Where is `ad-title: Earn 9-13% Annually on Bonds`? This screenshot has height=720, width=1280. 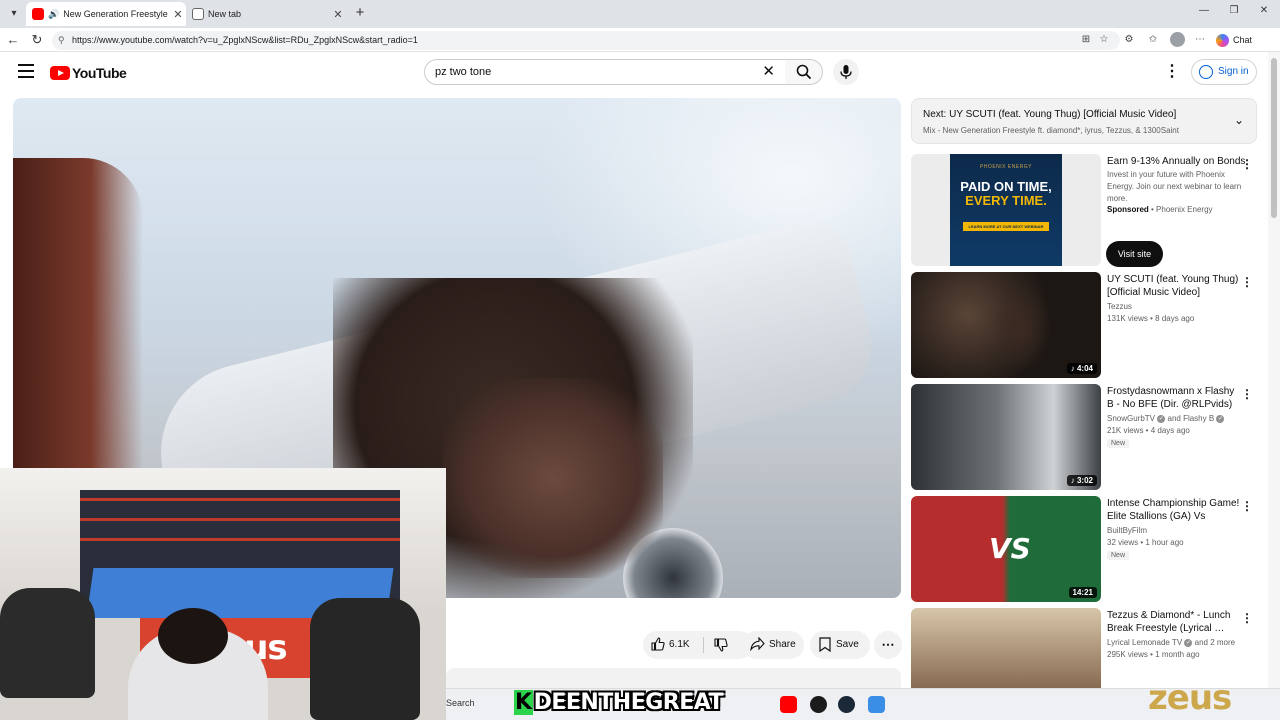 ad-title: Earn 9-13% Annually on Bonds is located at coordinates (1176, 161).